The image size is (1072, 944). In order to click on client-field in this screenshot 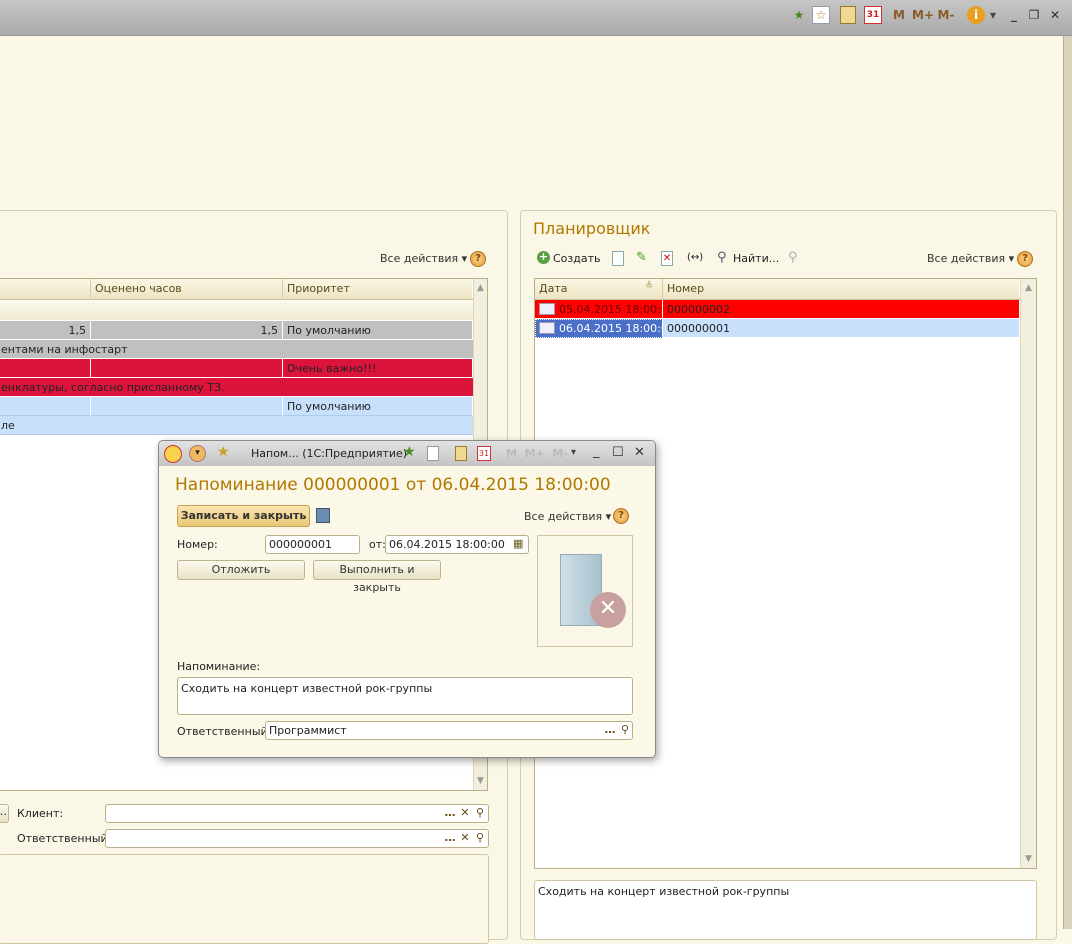, I will do `click(297, 813)`.